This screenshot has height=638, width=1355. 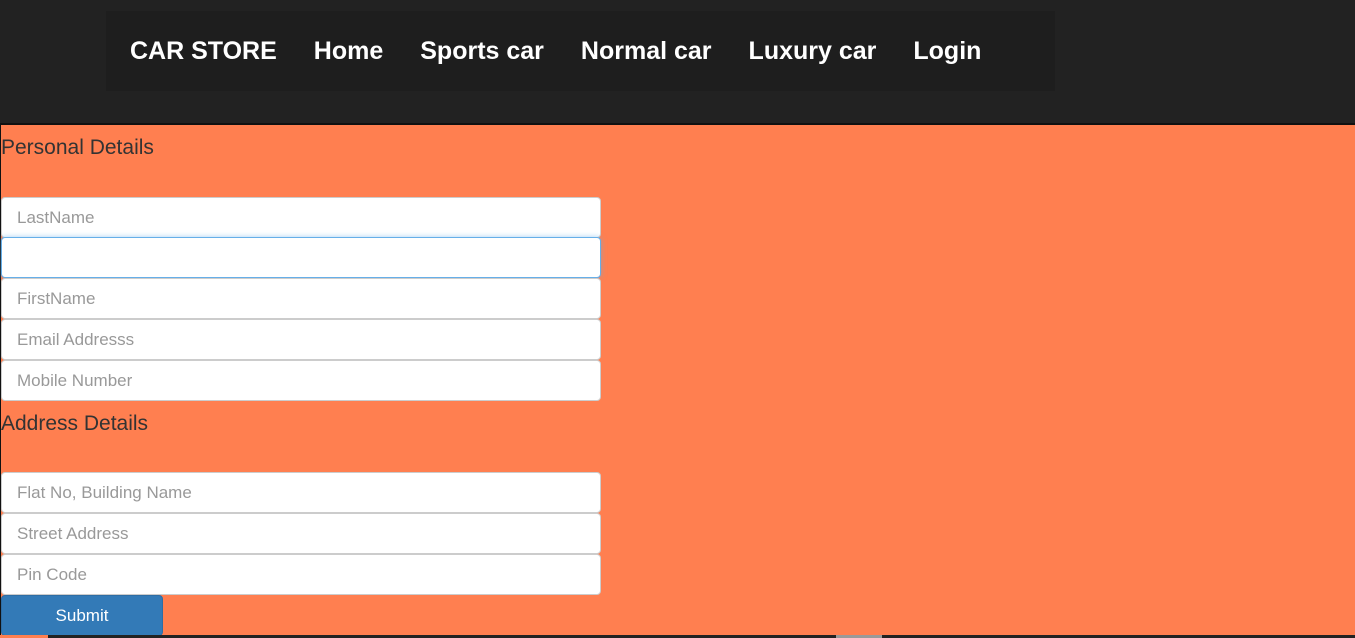 What do you see at coordinates (301, 574) in the screenshot?
I see `pin-code-input` at bounding box center [301, 574].